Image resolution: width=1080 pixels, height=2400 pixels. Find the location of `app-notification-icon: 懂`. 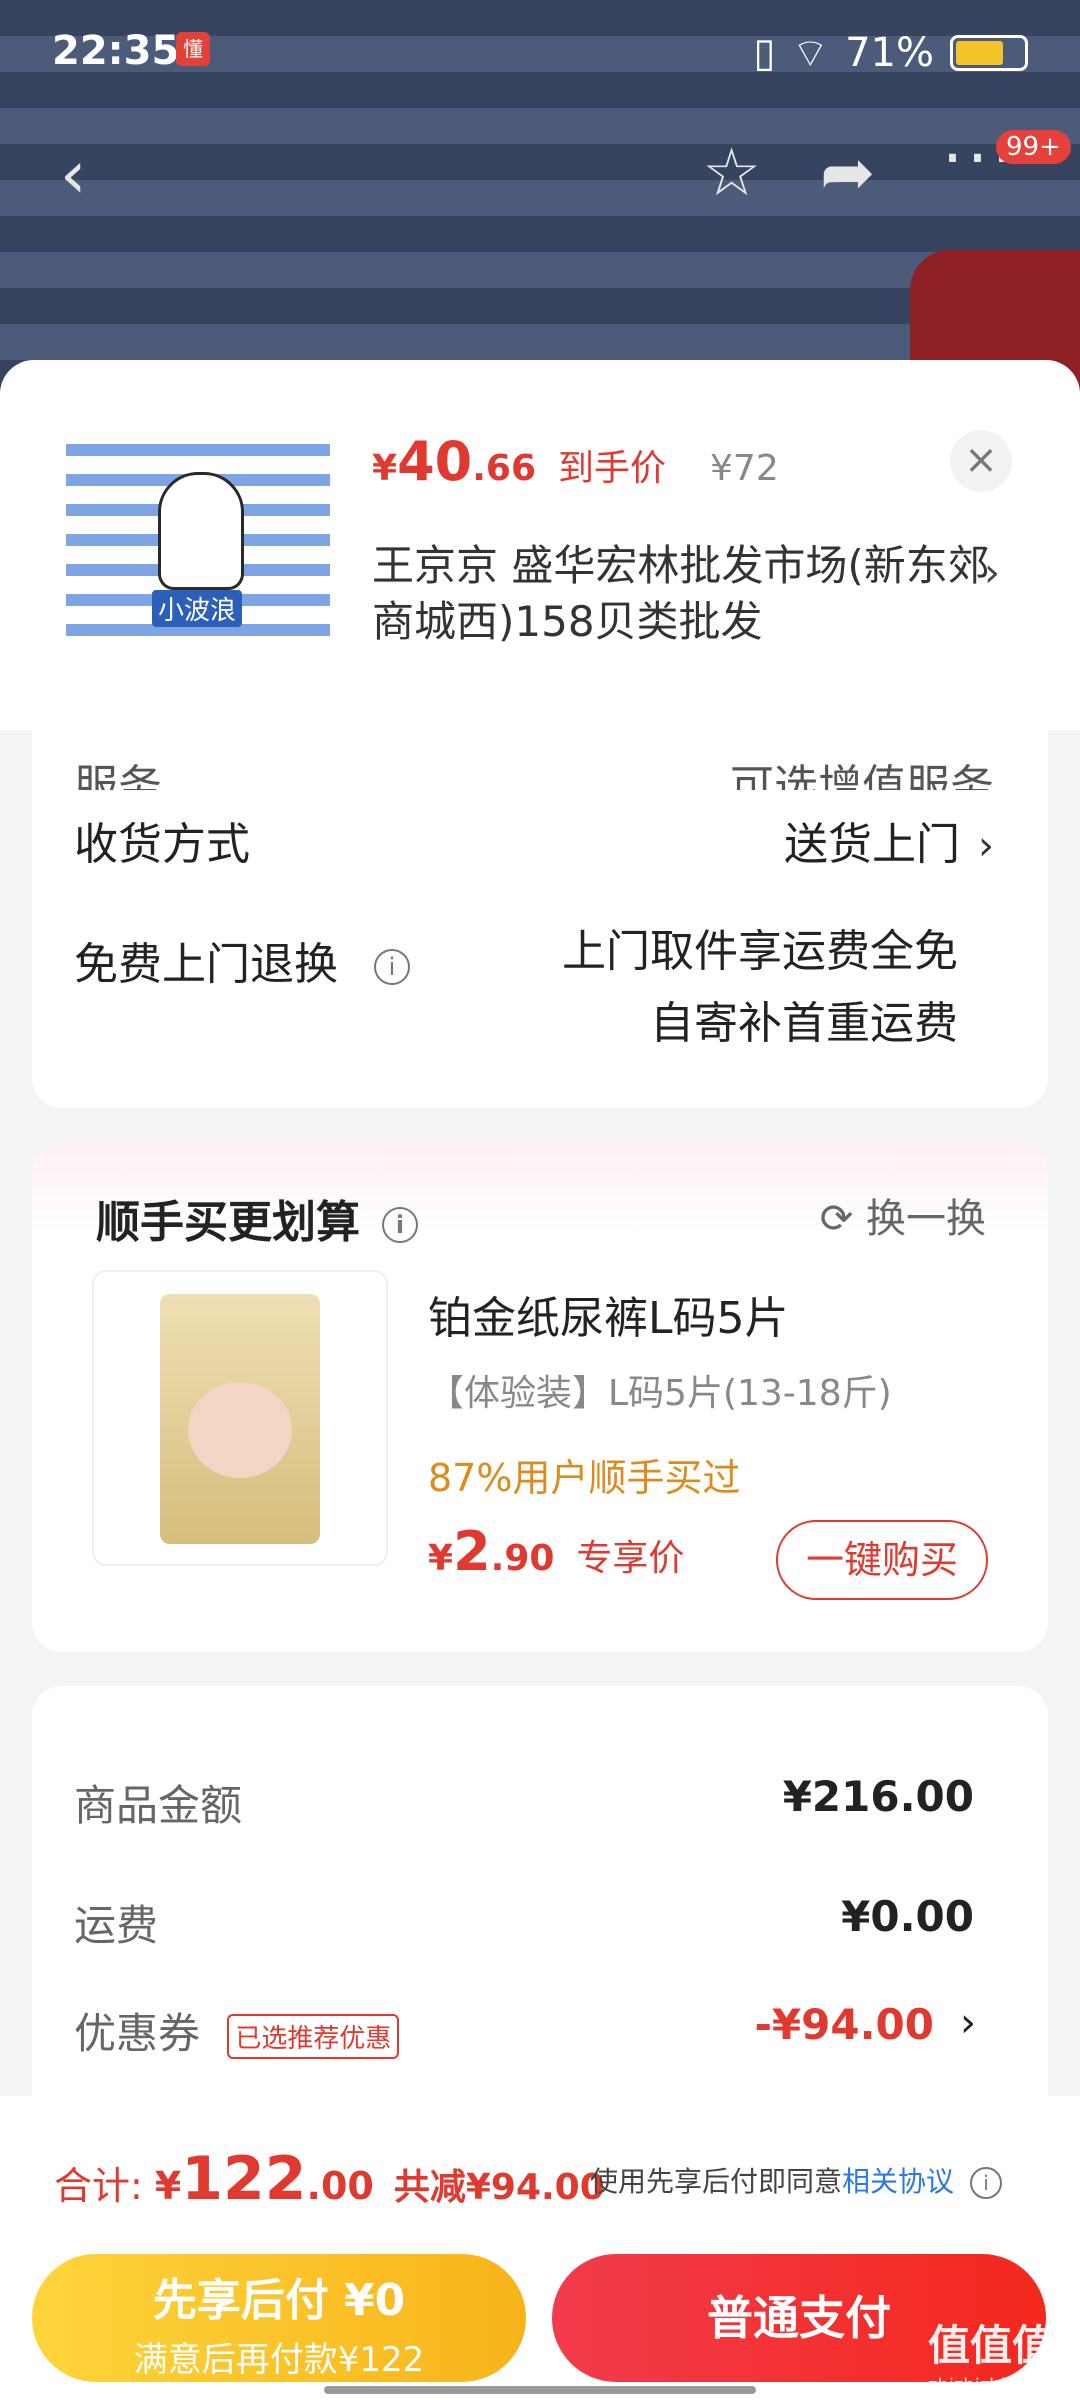

app-notification-icon: 懂 is located at coordinates (193, 49).